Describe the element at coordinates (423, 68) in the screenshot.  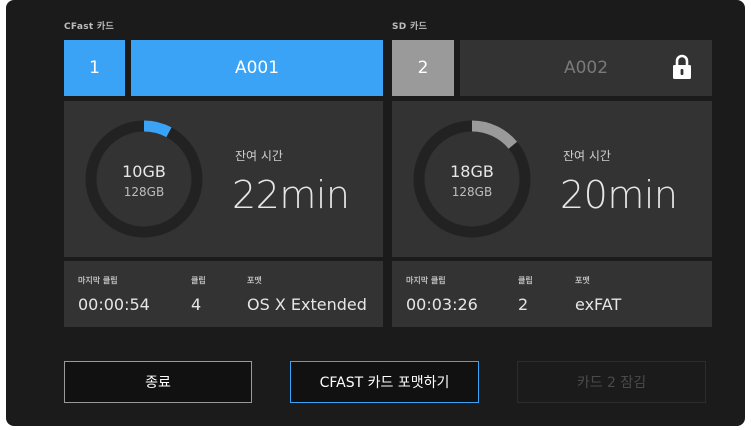
I see `sd-slot-number: 2` at that location.